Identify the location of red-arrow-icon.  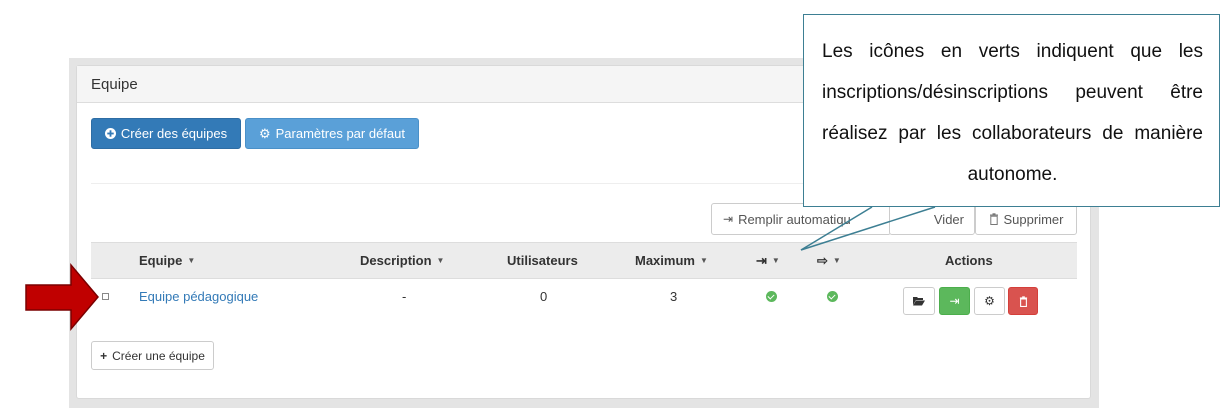
(62, 297).